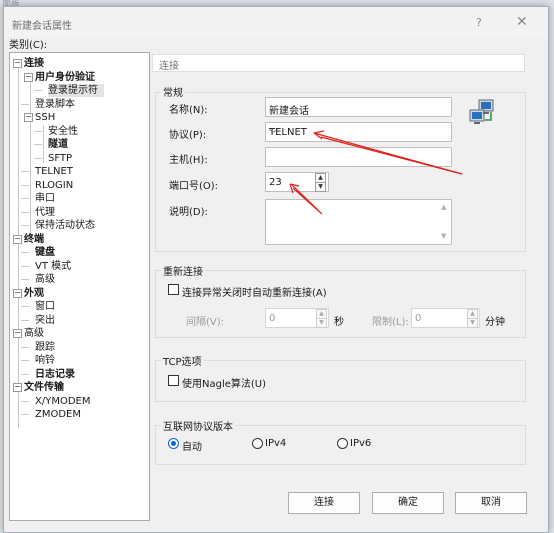 This screenshot has width=554, height=533. What do you see at coordinates (192, 447) in the screenshot?
I see `ip-auto-label: 自动` at bounding box center [192, 447].